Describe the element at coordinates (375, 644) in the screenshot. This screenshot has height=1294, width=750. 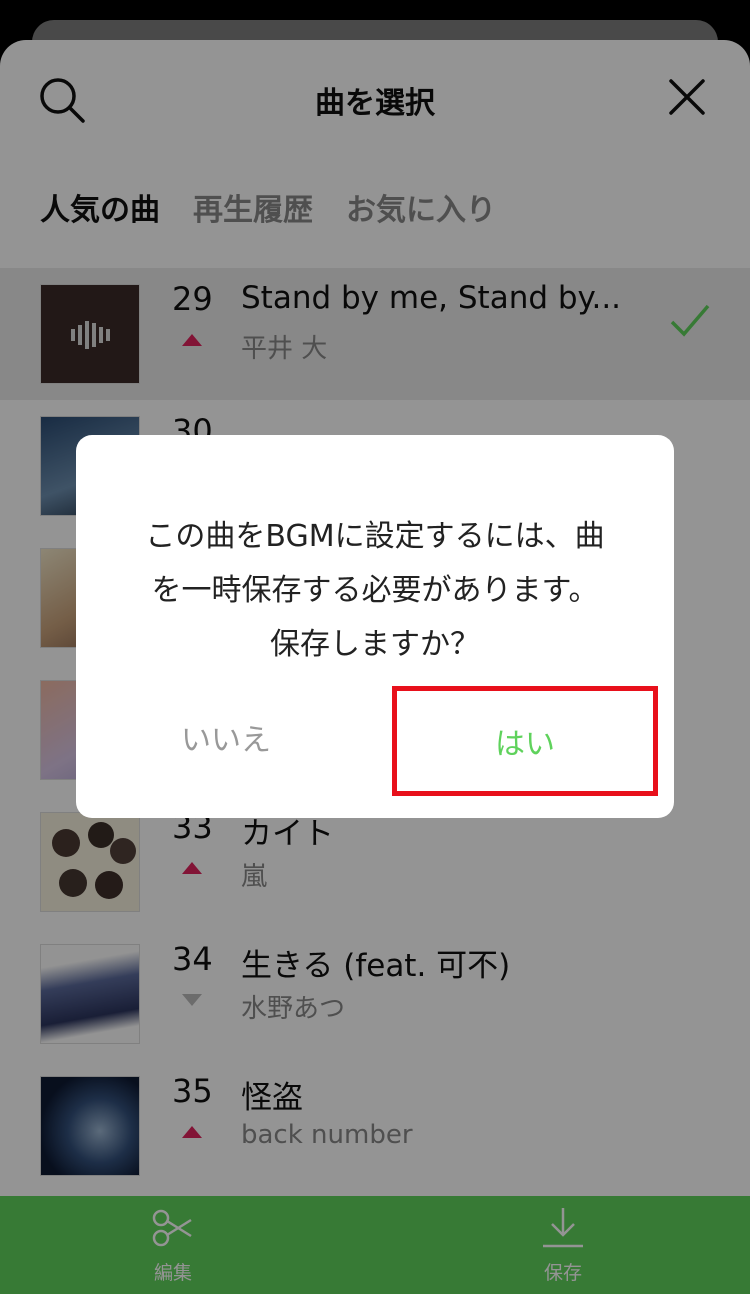
I see `dialog-message-line: 保存しますか？` at that location.